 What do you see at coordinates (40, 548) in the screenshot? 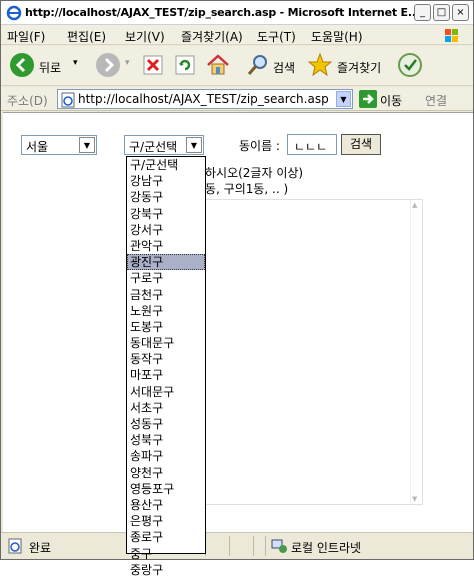
I see `status-text: 완료` at bounding box center [40, 548].